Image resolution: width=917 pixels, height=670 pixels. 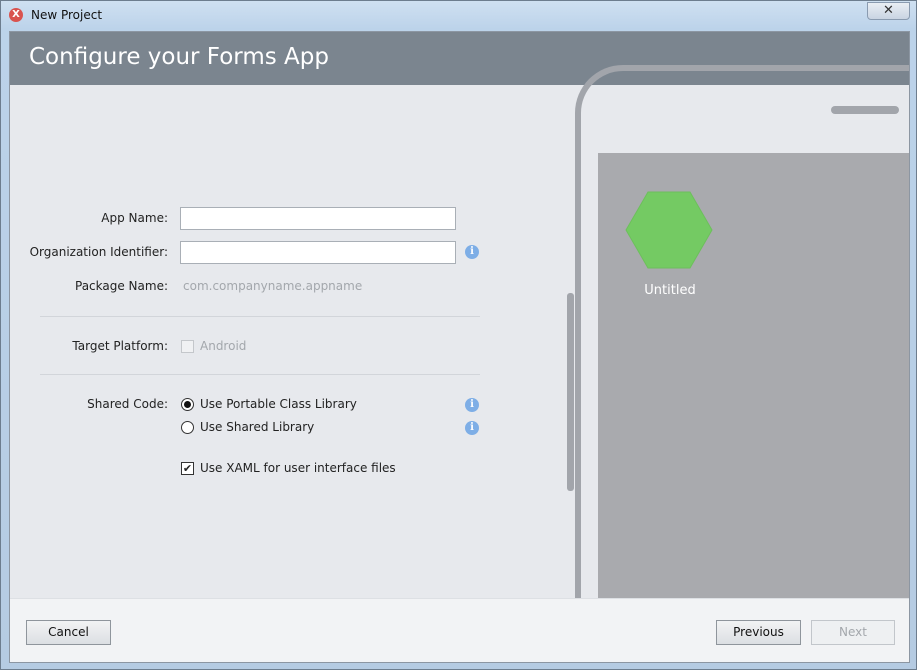 What do you see at coordinates (68, 632) in the screenshot?
I see `cancel-button: Cancel` at bounding box center [68, 632].